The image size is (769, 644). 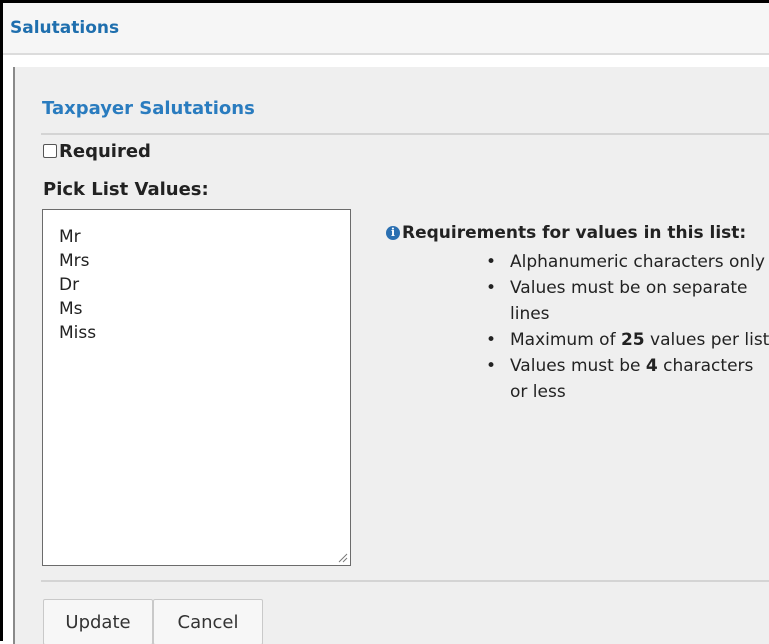 I want to click on requirement-text: Values must be on separate lines, so click(x=629, y=301).